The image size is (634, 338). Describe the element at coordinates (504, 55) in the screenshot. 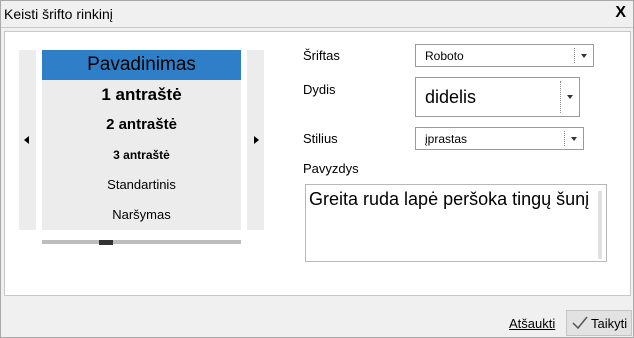

I see `font-select: Roboto` at that location.